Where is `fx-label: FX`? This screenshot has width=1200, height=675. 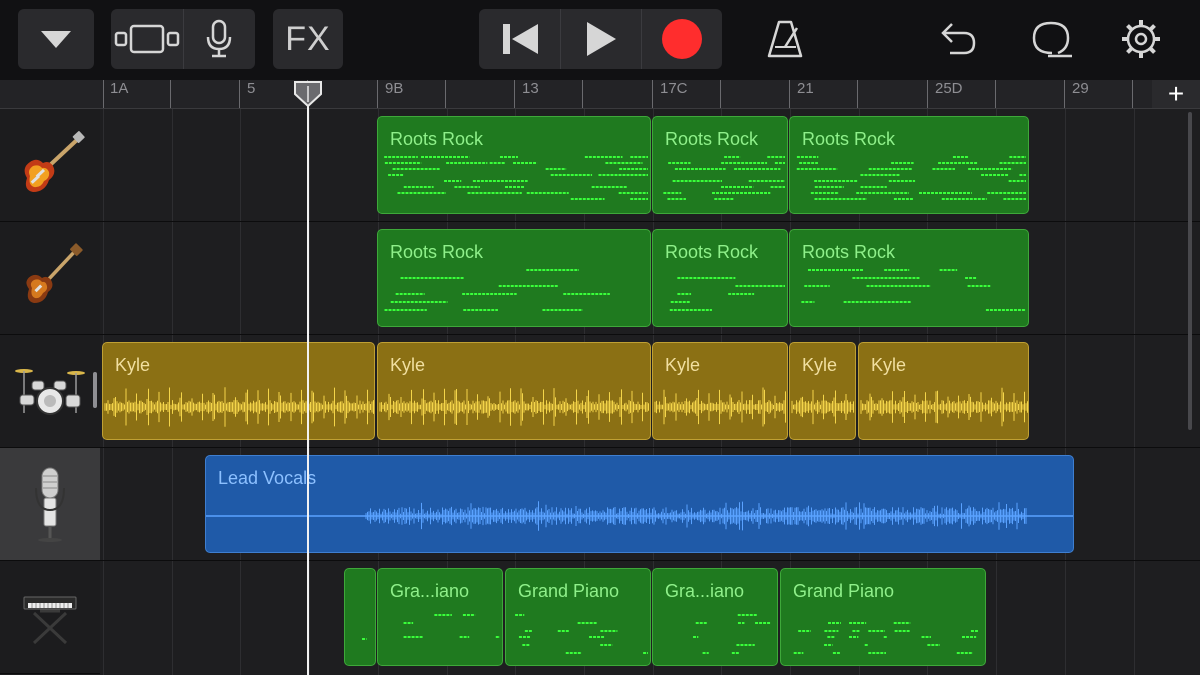
fx-label: FX is located at coordinates (308, 38).